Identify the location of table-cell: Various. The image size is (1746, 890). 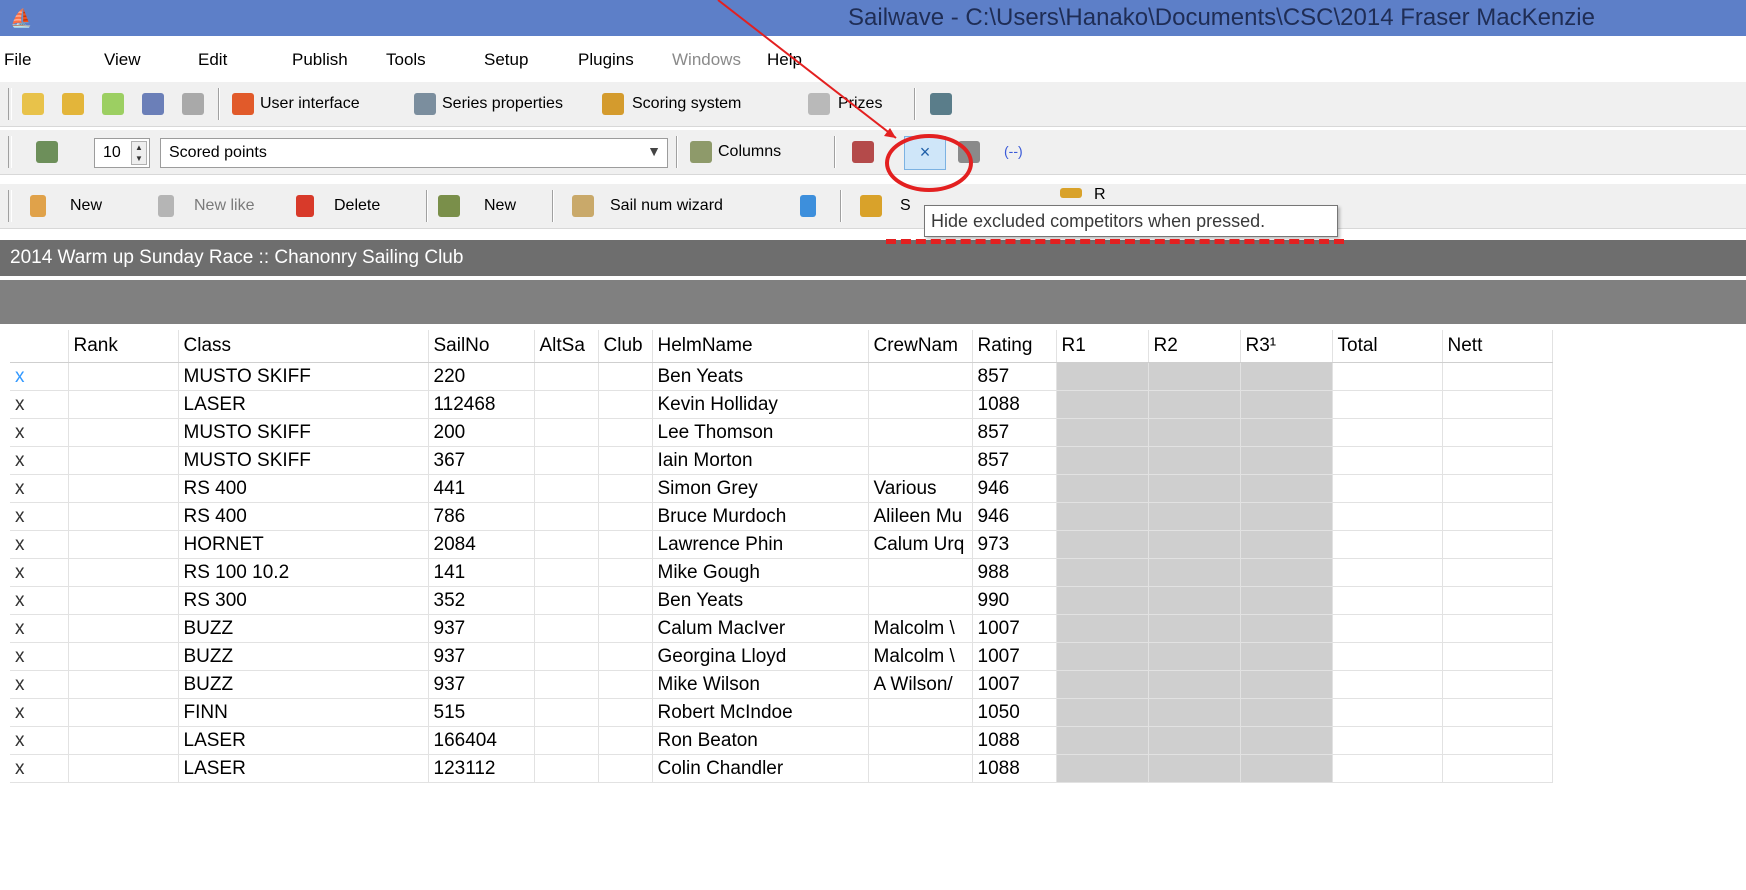
(920, 488).